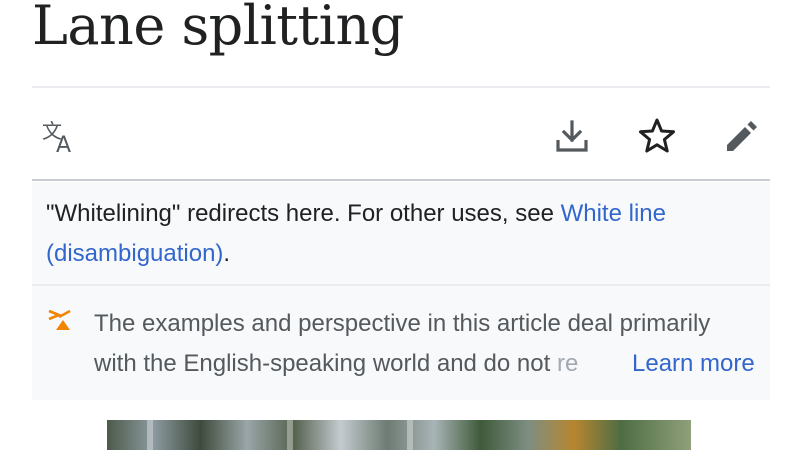 Image resolution: width=800 pixels, height=450 pixels. What do you see at coordinates (401, 87) in the screenshot?
I see `title-divider` at bounding box center [401, 87].